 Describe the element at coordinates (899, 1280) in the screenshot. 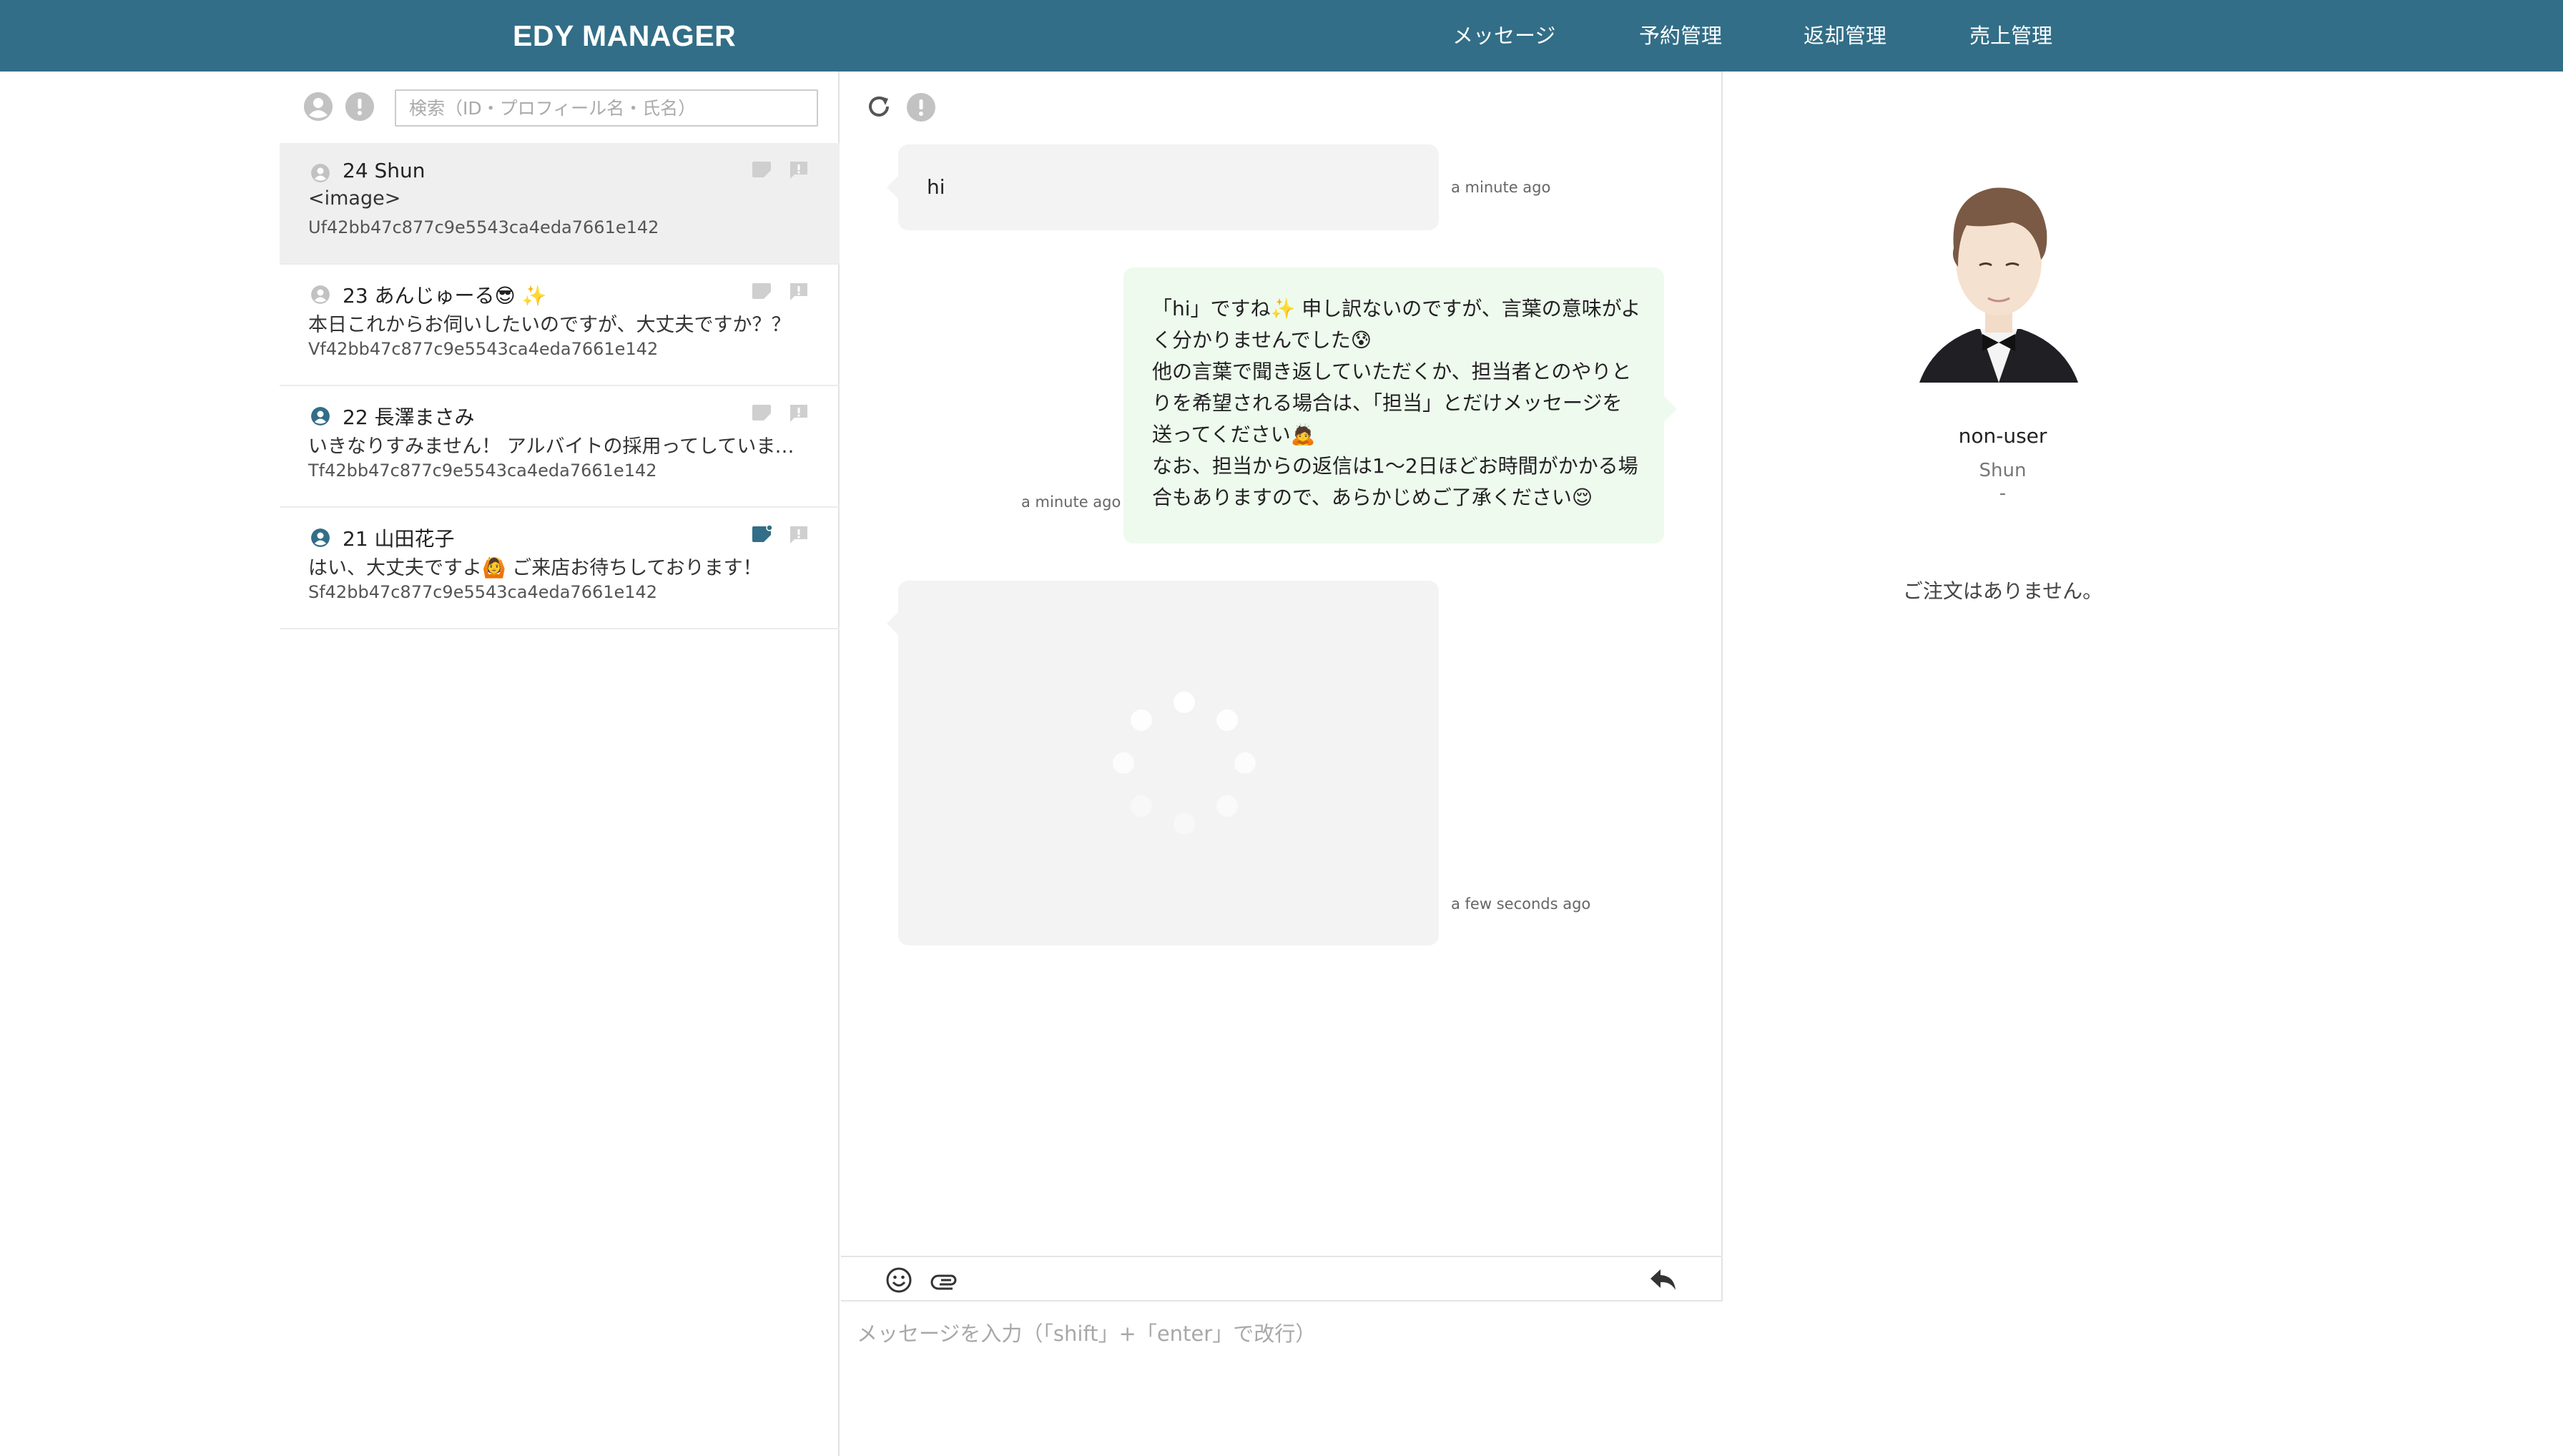

I see `emoji-icon` at that location.